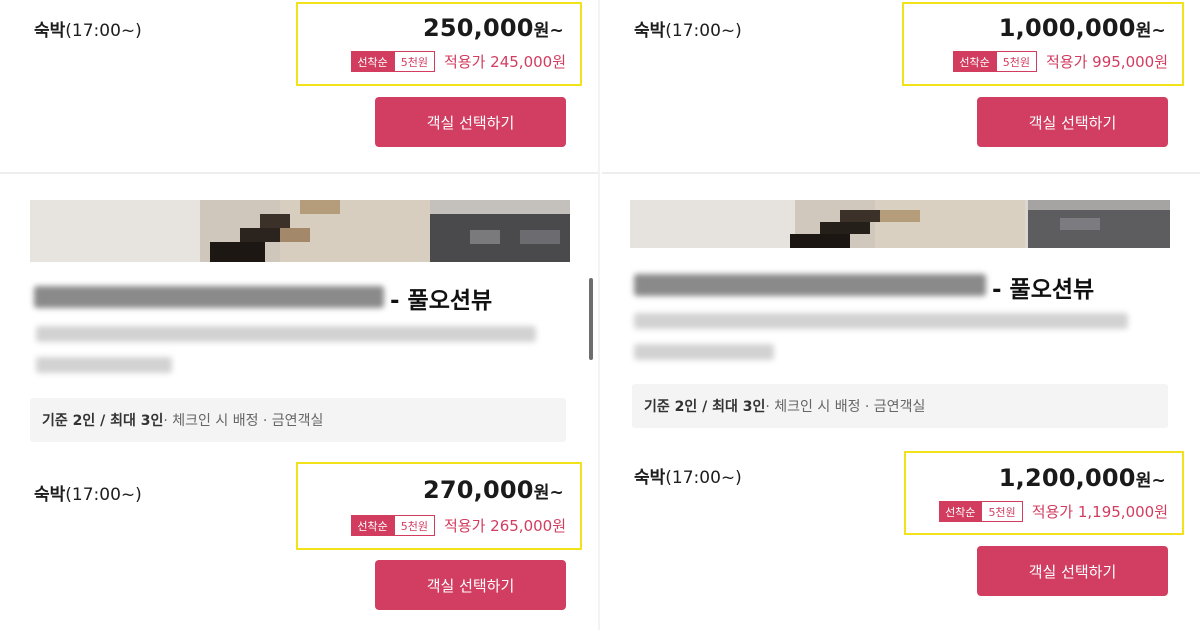 The width and height of the screenshot is (1200, 630). I want to click on price-highlight-box: 1,000,000원~ 선착순 5천원 적용가 995,000원, so click(1043, 44).